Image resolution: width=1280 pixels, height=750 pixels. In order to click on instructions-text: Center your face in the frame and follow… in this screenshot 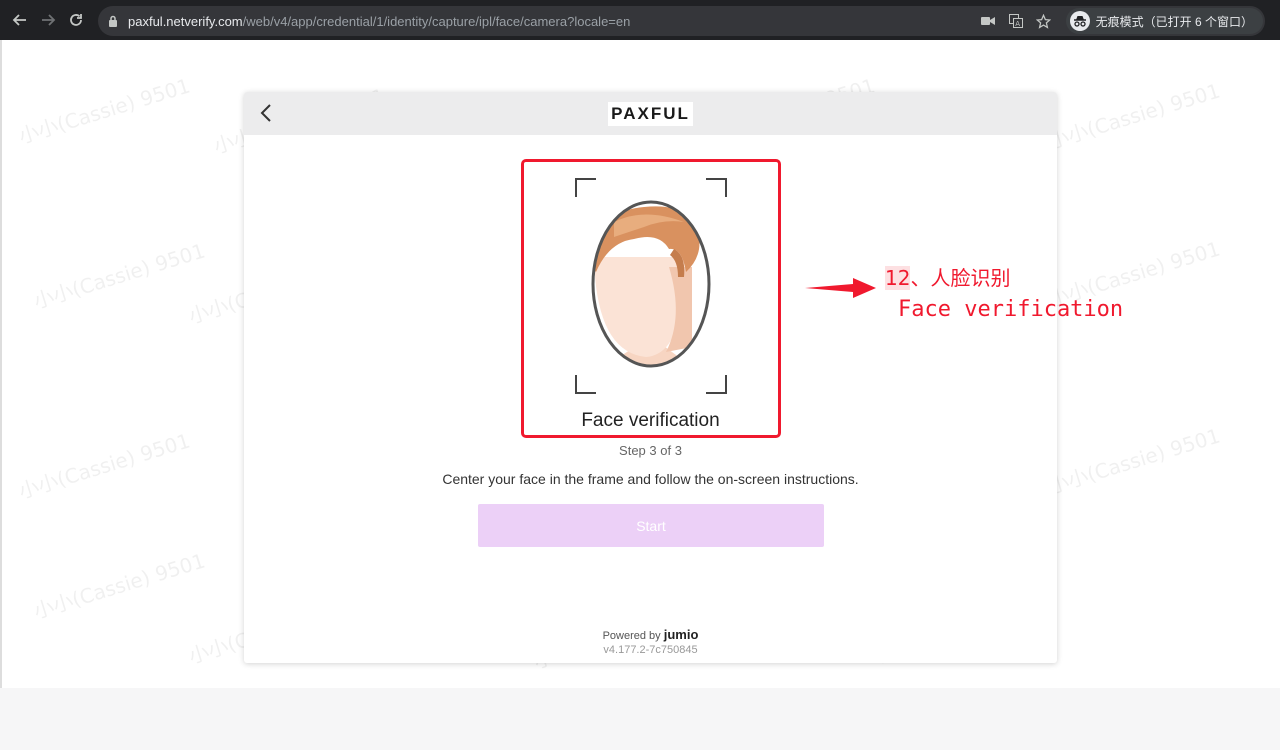, I will do `click(650, 479)`.